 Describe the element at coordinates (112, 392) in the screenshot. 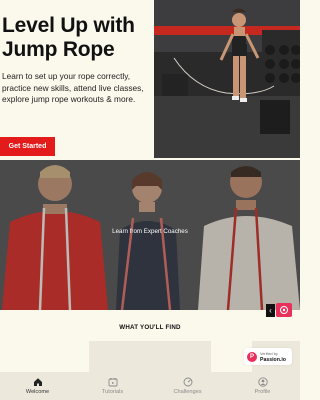

I see `tab-label: Tutorials` at that location.